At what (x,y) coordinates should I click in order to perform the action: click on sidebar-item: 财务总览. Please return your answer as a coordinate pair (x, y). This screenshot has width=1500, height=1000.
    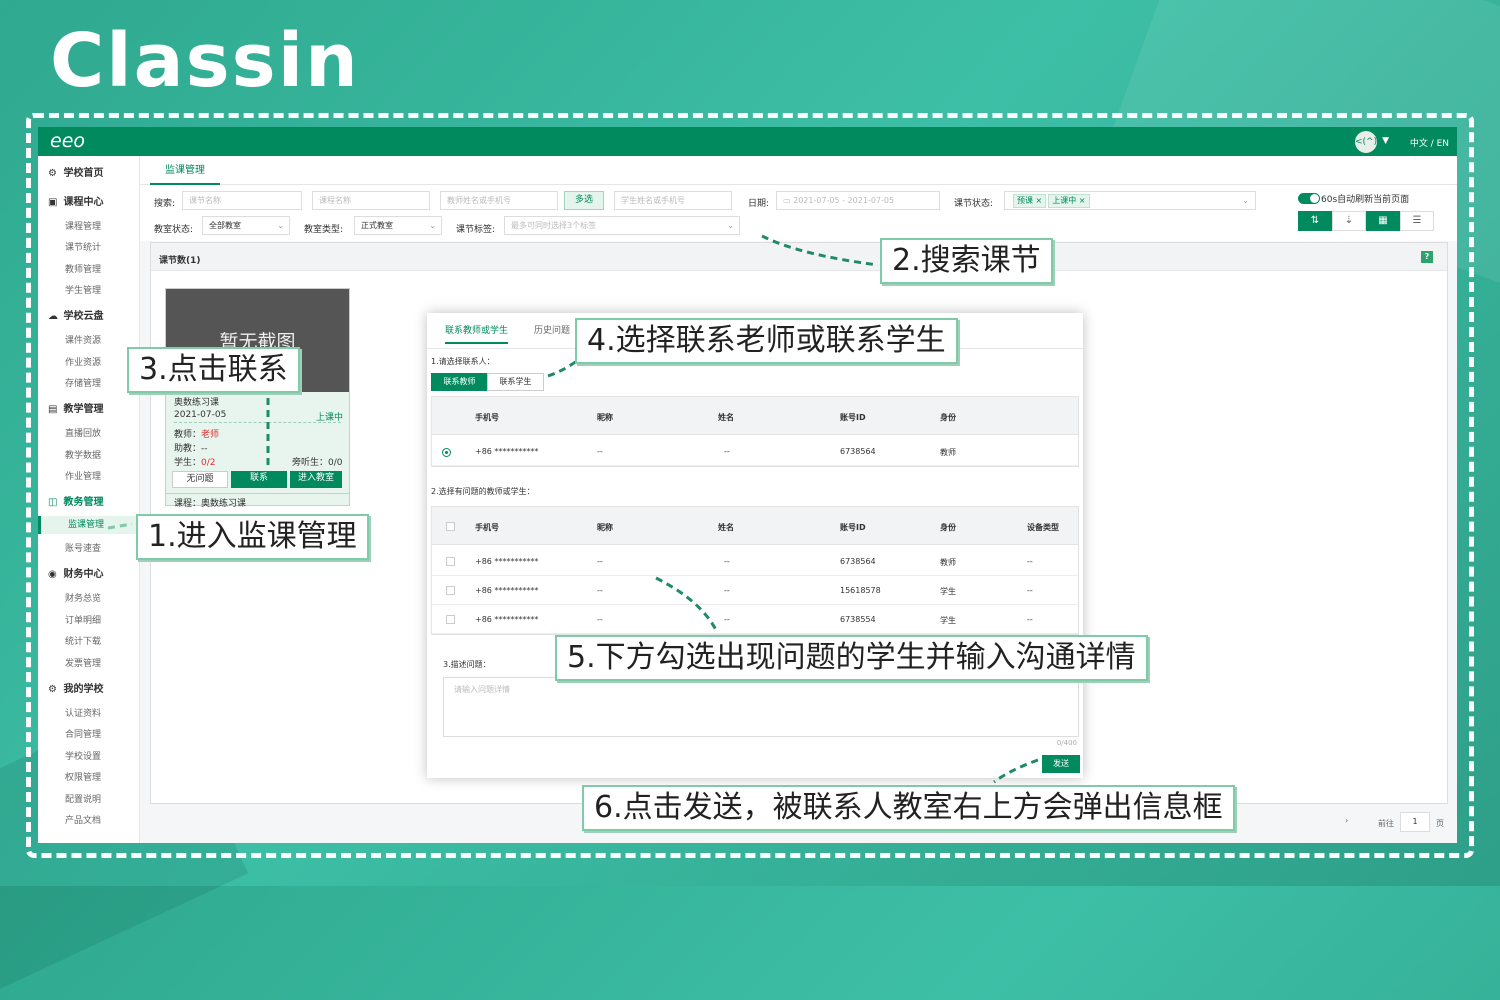
    Looking at the image, I should click on (83, 597).